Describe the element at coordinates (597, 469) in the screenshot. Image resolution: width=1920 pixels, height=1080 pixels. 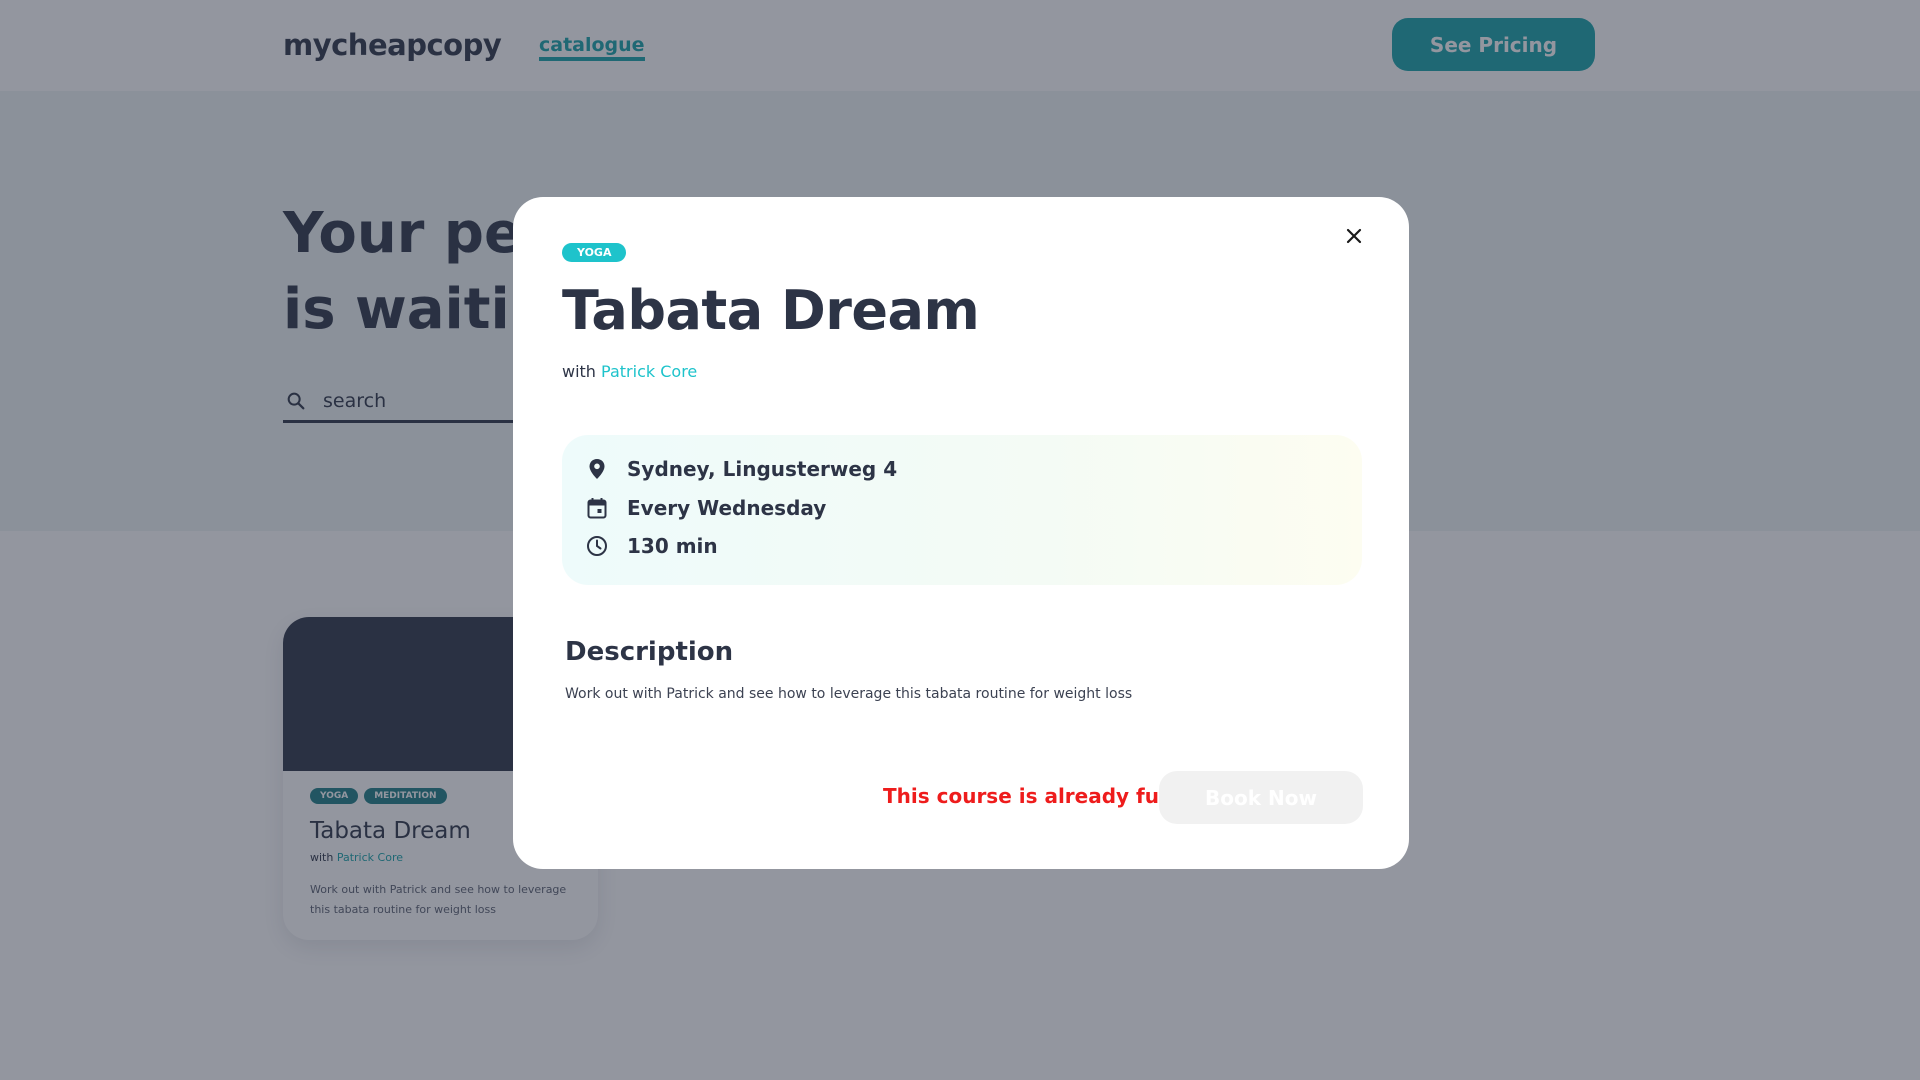
I see `location-pin-icon` at that location.